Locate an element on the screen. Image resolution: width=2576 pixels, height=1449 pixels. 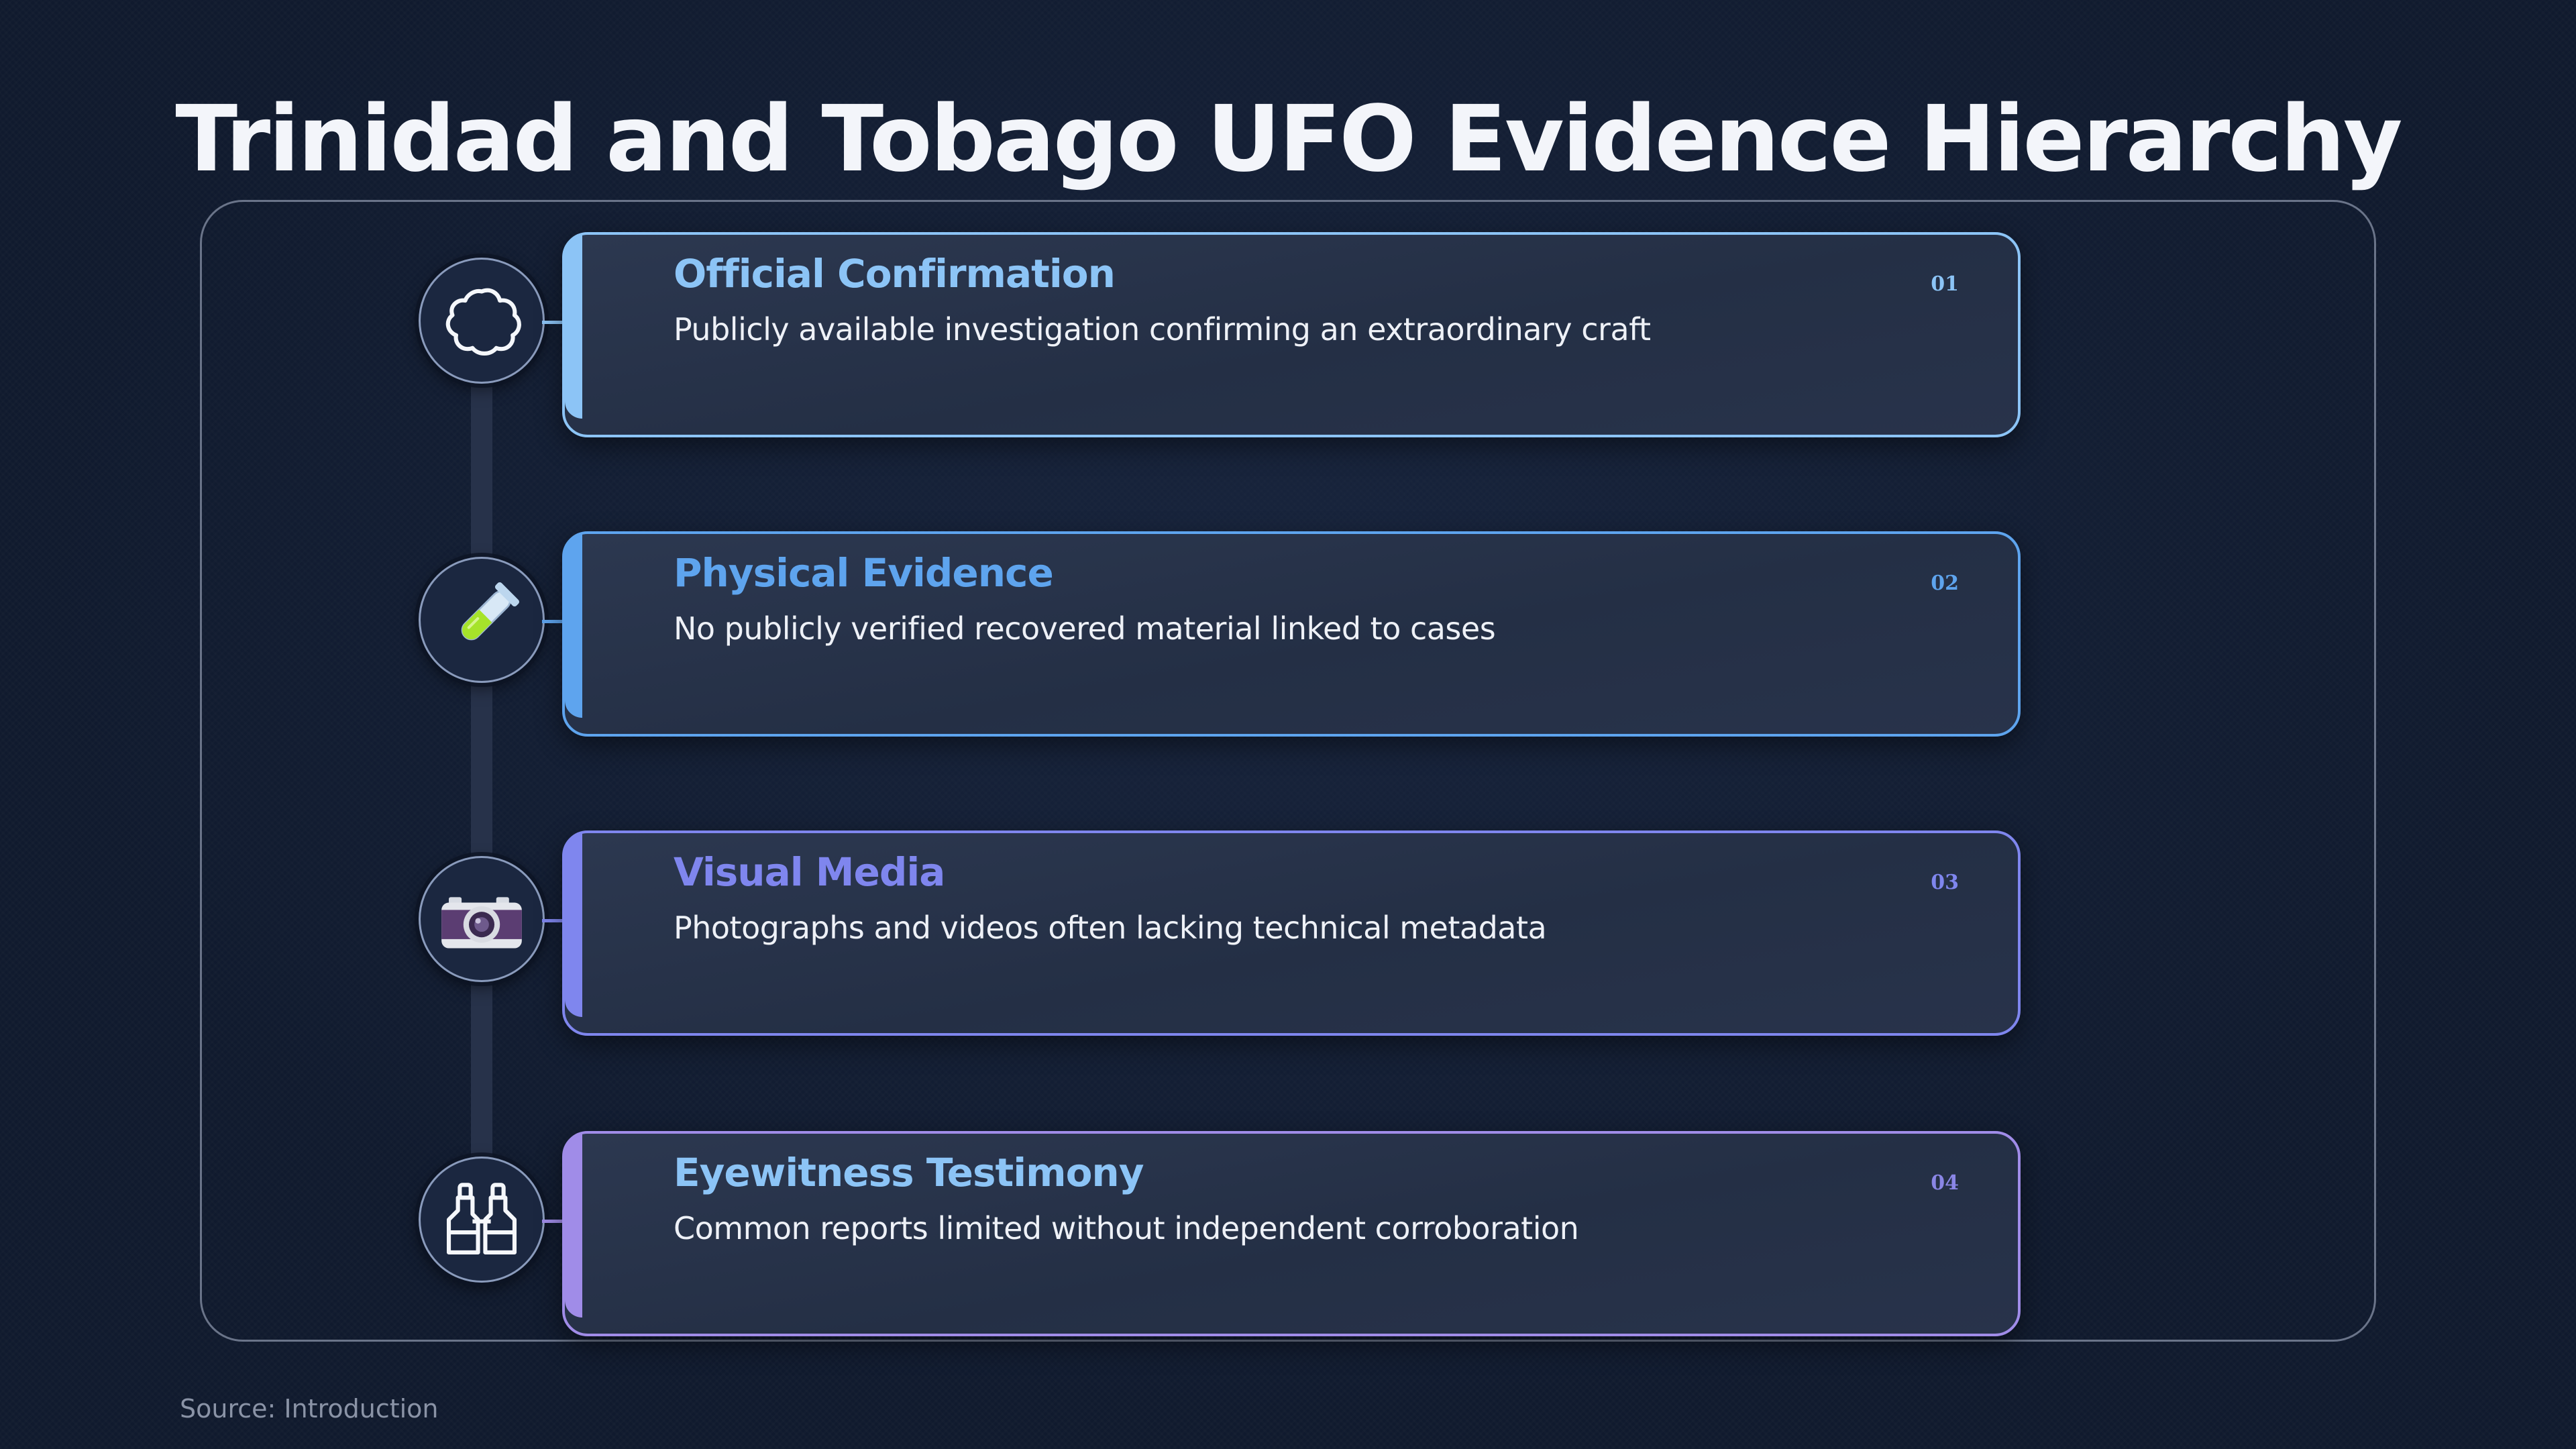
card-title: Visual Media is located at coordinates (809, 872).